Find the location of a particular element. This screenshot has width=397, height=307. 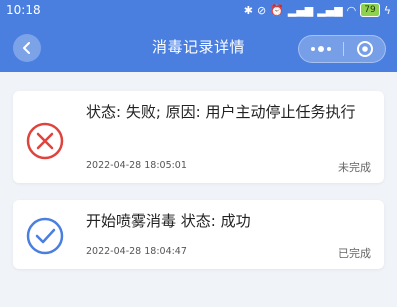

record-title: 开始喷雾消毒 状态: 成功 is located at coordinates (168, 221).